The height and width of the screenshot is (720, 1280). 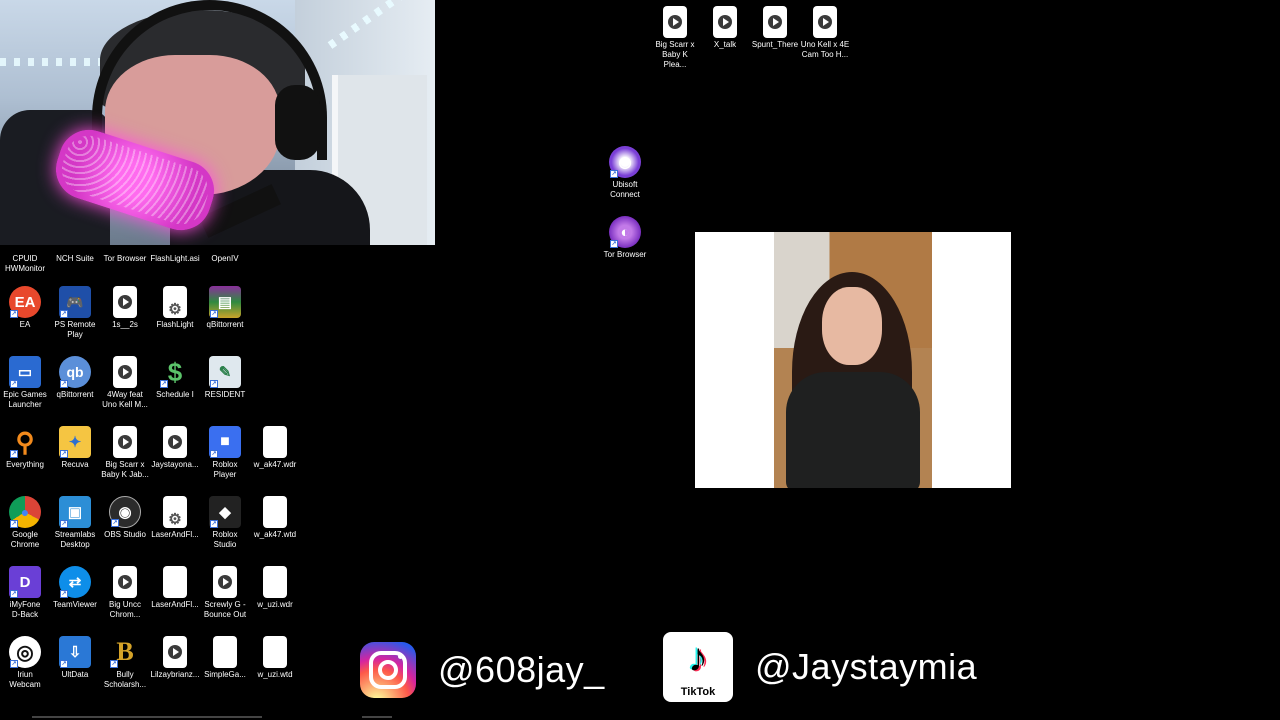 I want to click on portrait-photo, so click(x=853, y=360).